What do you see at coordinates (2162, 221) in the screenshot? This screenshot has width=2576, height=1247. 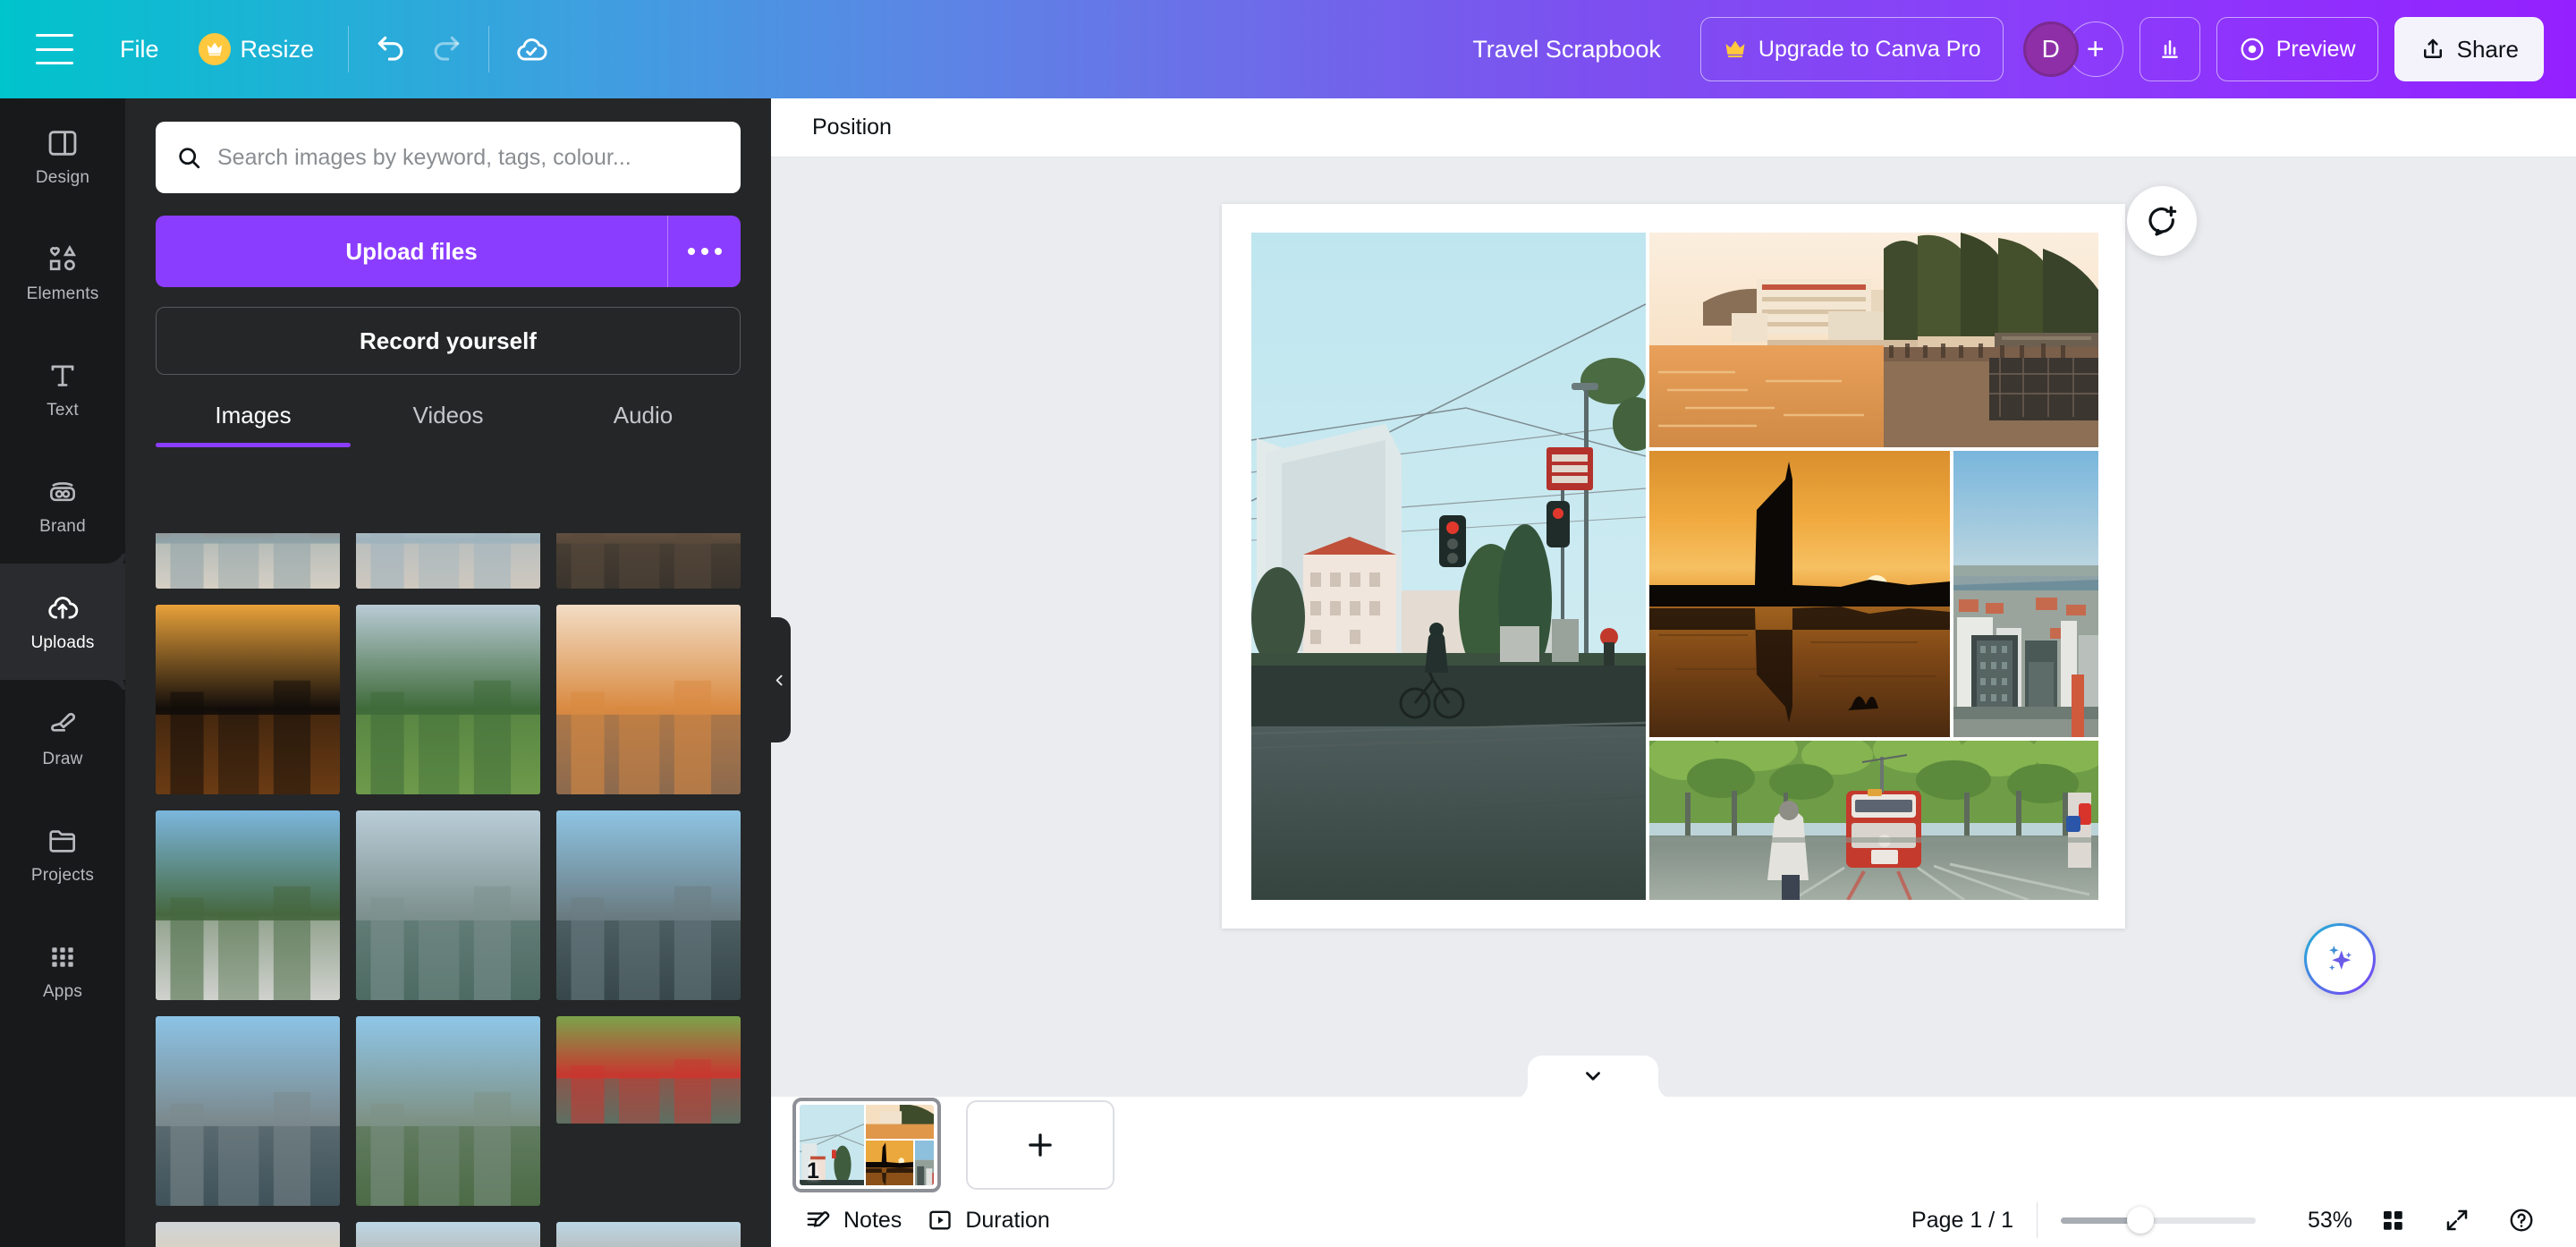 I see `add-comment-button` at bounding box center [2162, 221].